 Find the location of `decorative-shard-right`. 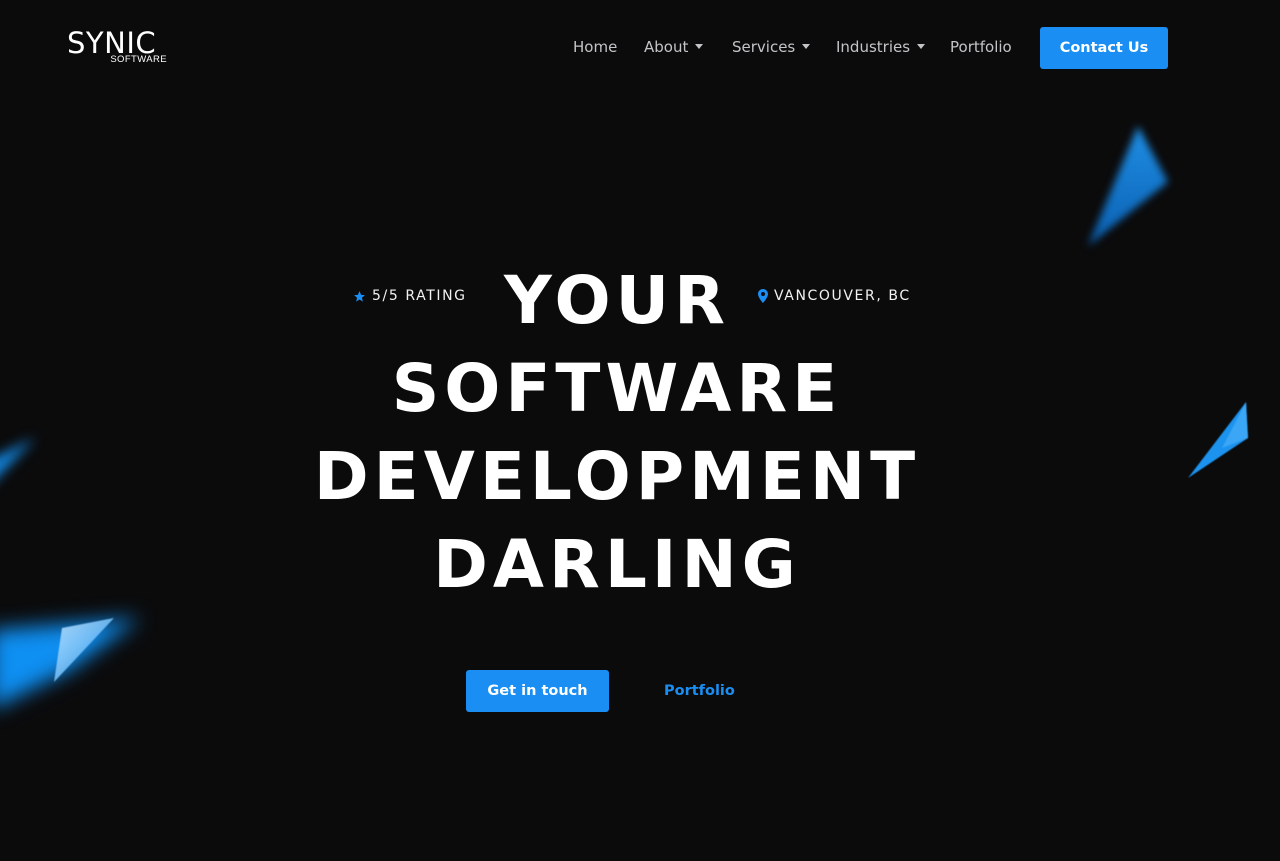

decorative-shard-right is located at coordinates (1218, 440).